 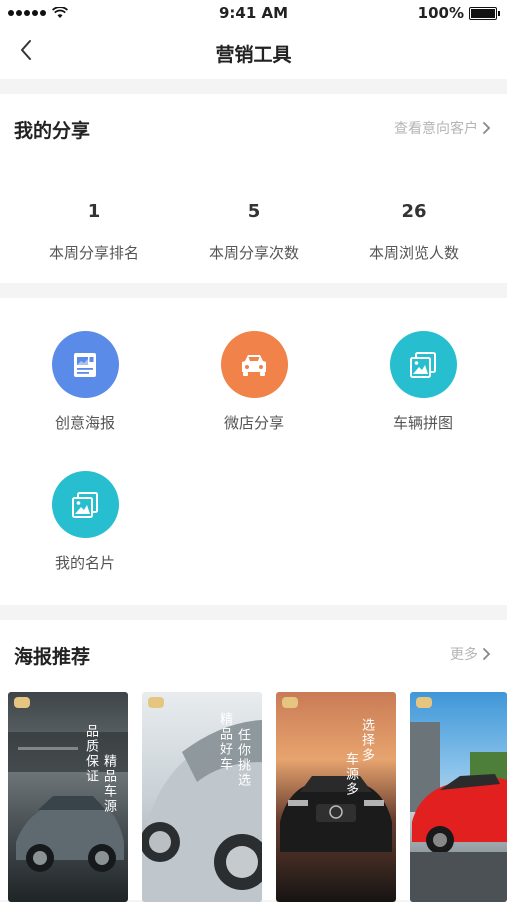 What do you see at coordinates (414, 232) in the screenshot?
I see `stat-view-count: 26 本周浏览人数` at bounding box center [414, 232].